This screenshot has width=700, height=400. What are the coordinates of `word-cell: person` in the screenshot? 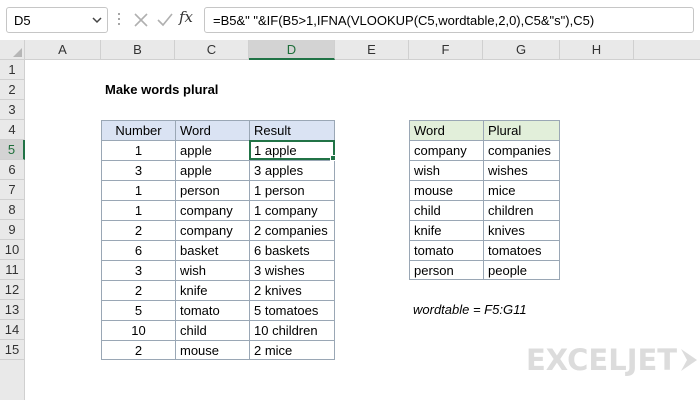 It's located at (212, 190).